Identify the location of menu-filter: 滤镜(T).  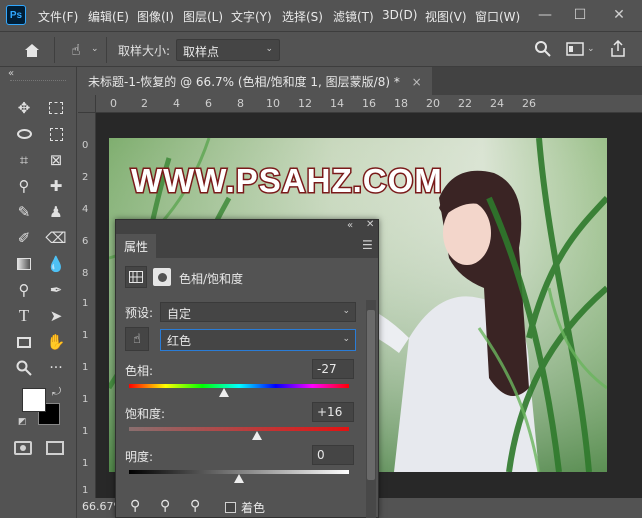
(353, 16).